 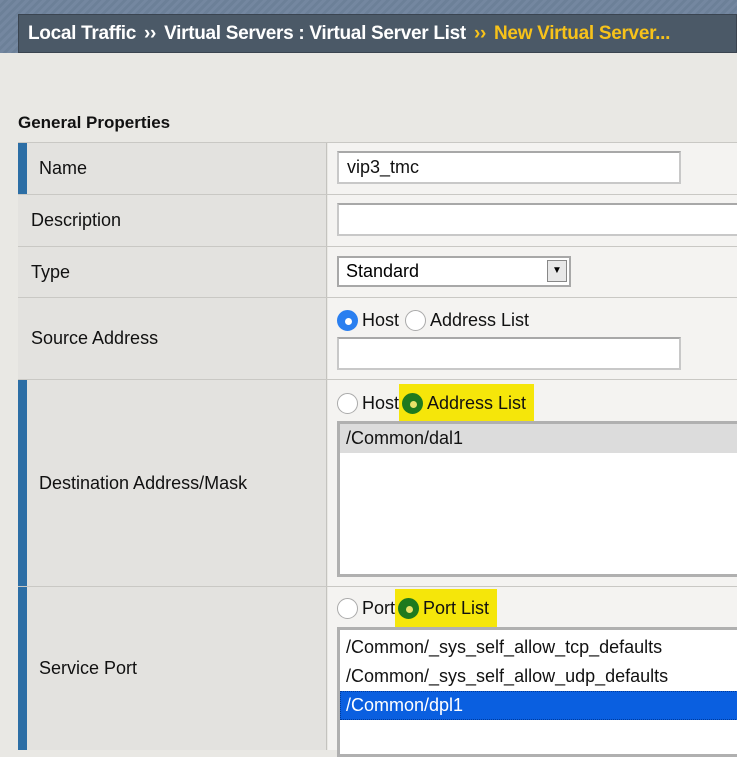 I want to click on port-radio, so click(x=347, y=608).